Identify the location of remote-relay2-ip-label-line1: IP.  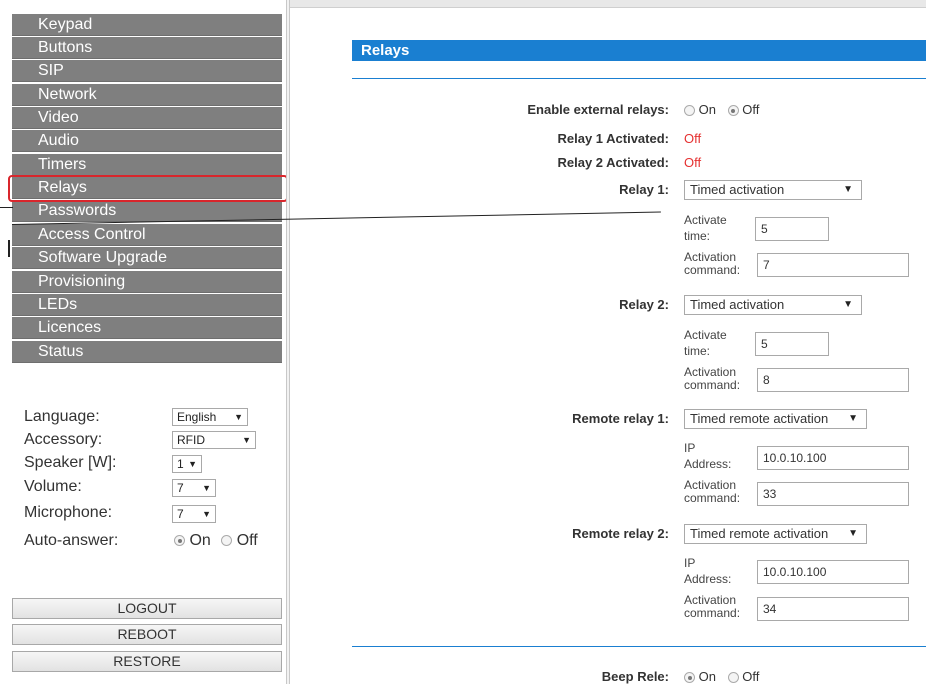
(690, 563).